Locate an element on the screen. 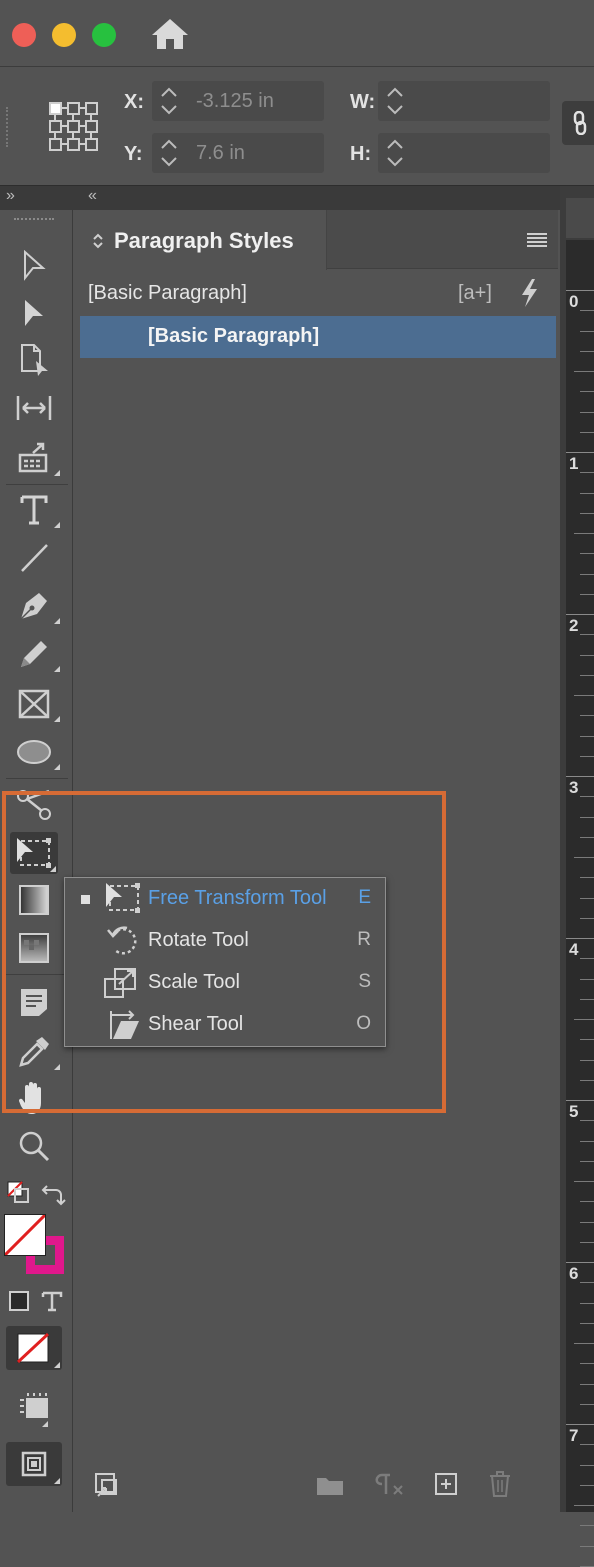 The height and width of the screenshot is (1567, 594). fill-stroke-swatches is located at coordinates (35, 1245).